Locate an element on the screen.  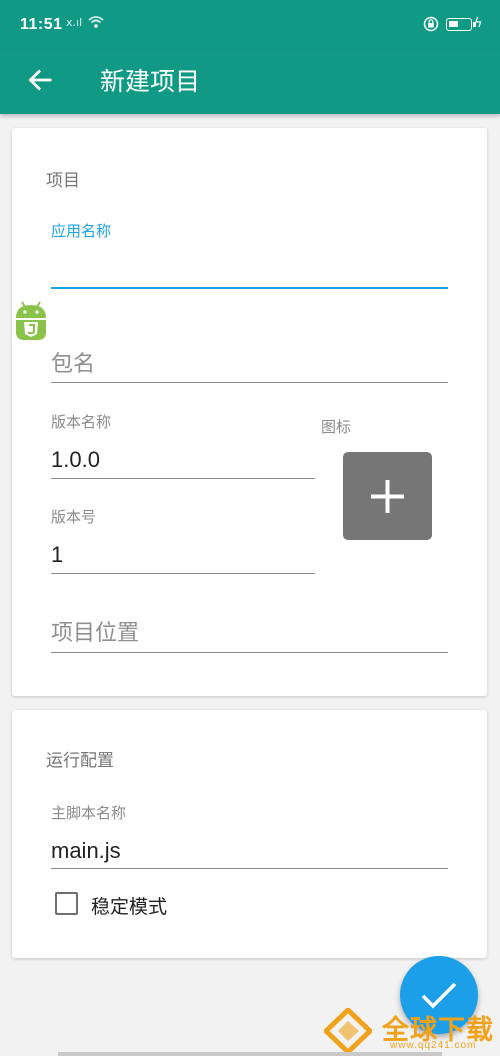
back-button is located at coordinates (40, 80).